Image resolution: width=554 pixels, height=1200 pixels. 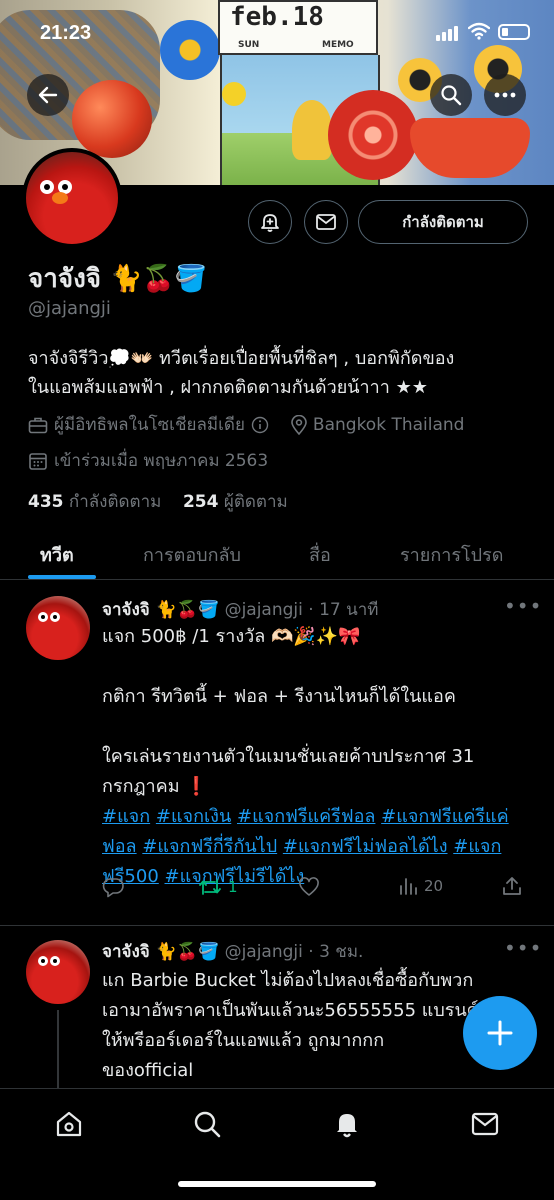 What do you see at coordinates (47, 187) in the screenshot?
I see `avatar-eye` at bounding box center [47, 187].